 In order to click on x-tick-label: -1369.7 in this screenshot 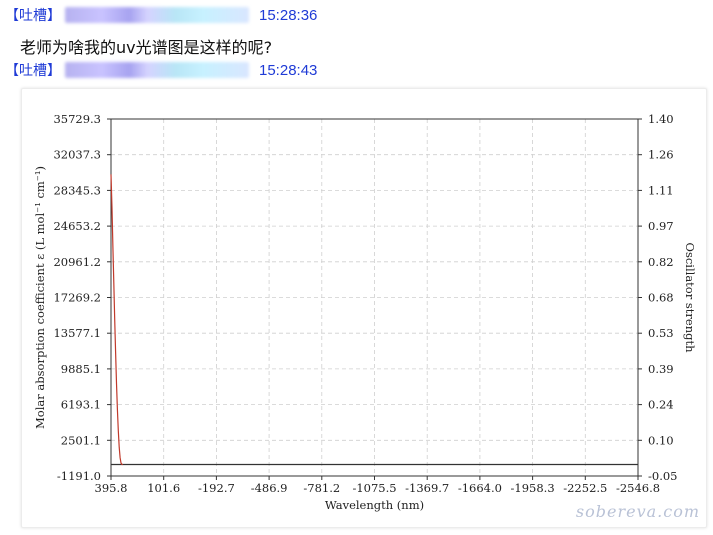, I will do `click(427, 488)`.